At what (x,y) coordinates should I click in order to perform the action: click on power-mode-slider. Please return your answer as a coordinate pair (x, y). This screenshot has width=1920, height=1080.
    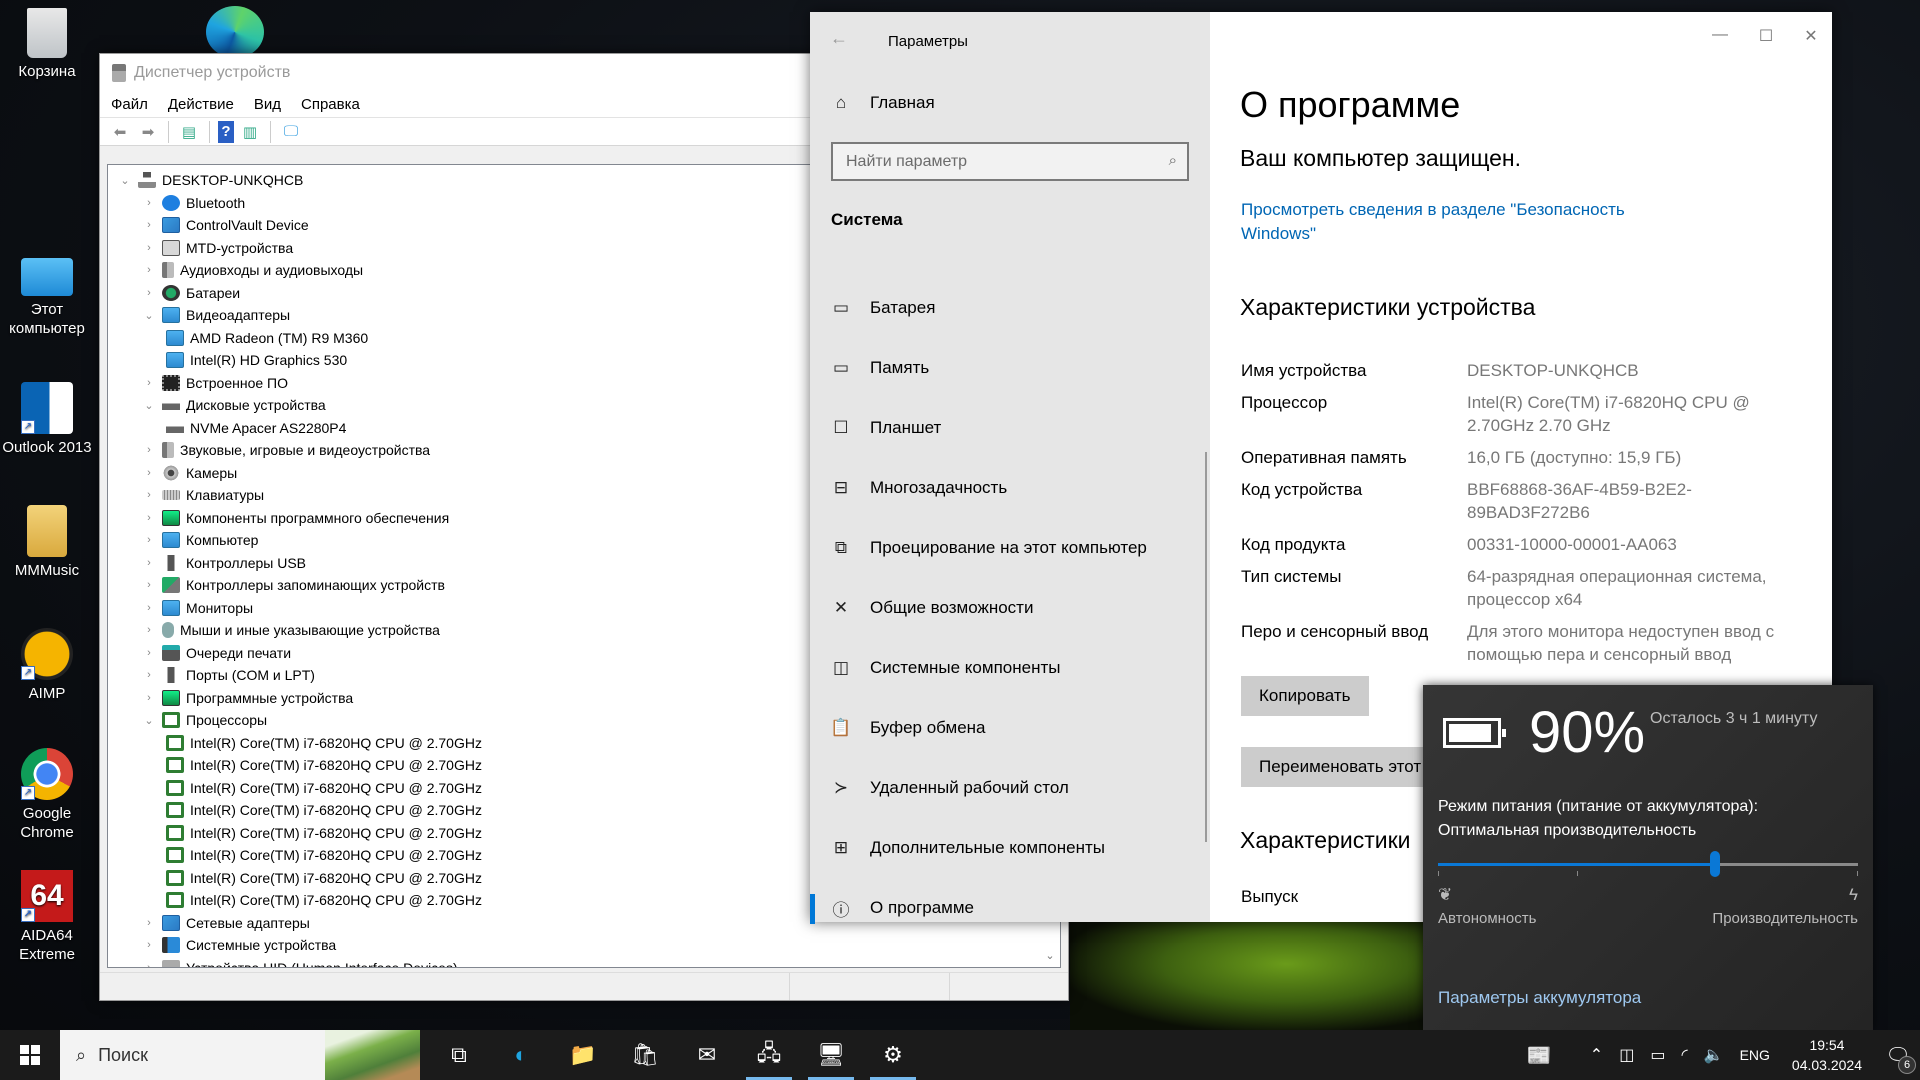
    Looking at the image, I should click on (1648, 864).